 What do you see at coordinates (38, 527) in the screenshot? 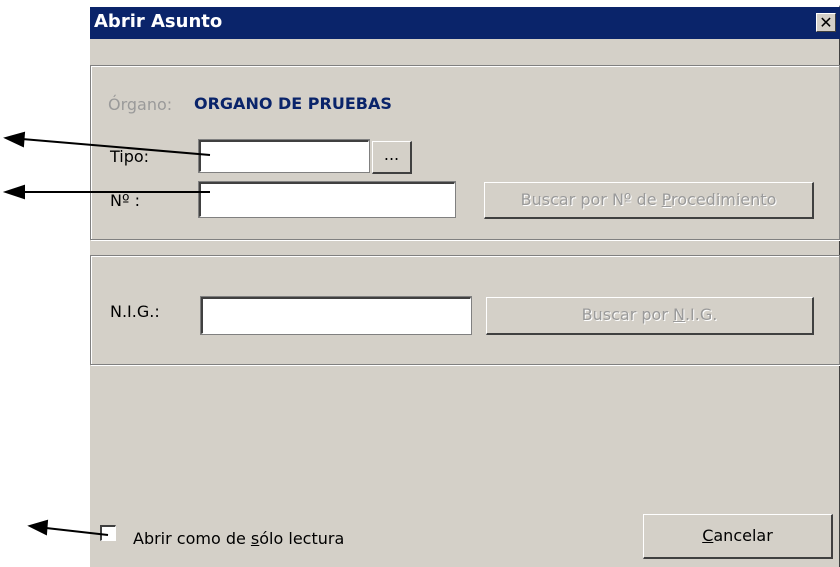
I see `arrowhead-checkbox-icon` at bounding box center [38, 527].